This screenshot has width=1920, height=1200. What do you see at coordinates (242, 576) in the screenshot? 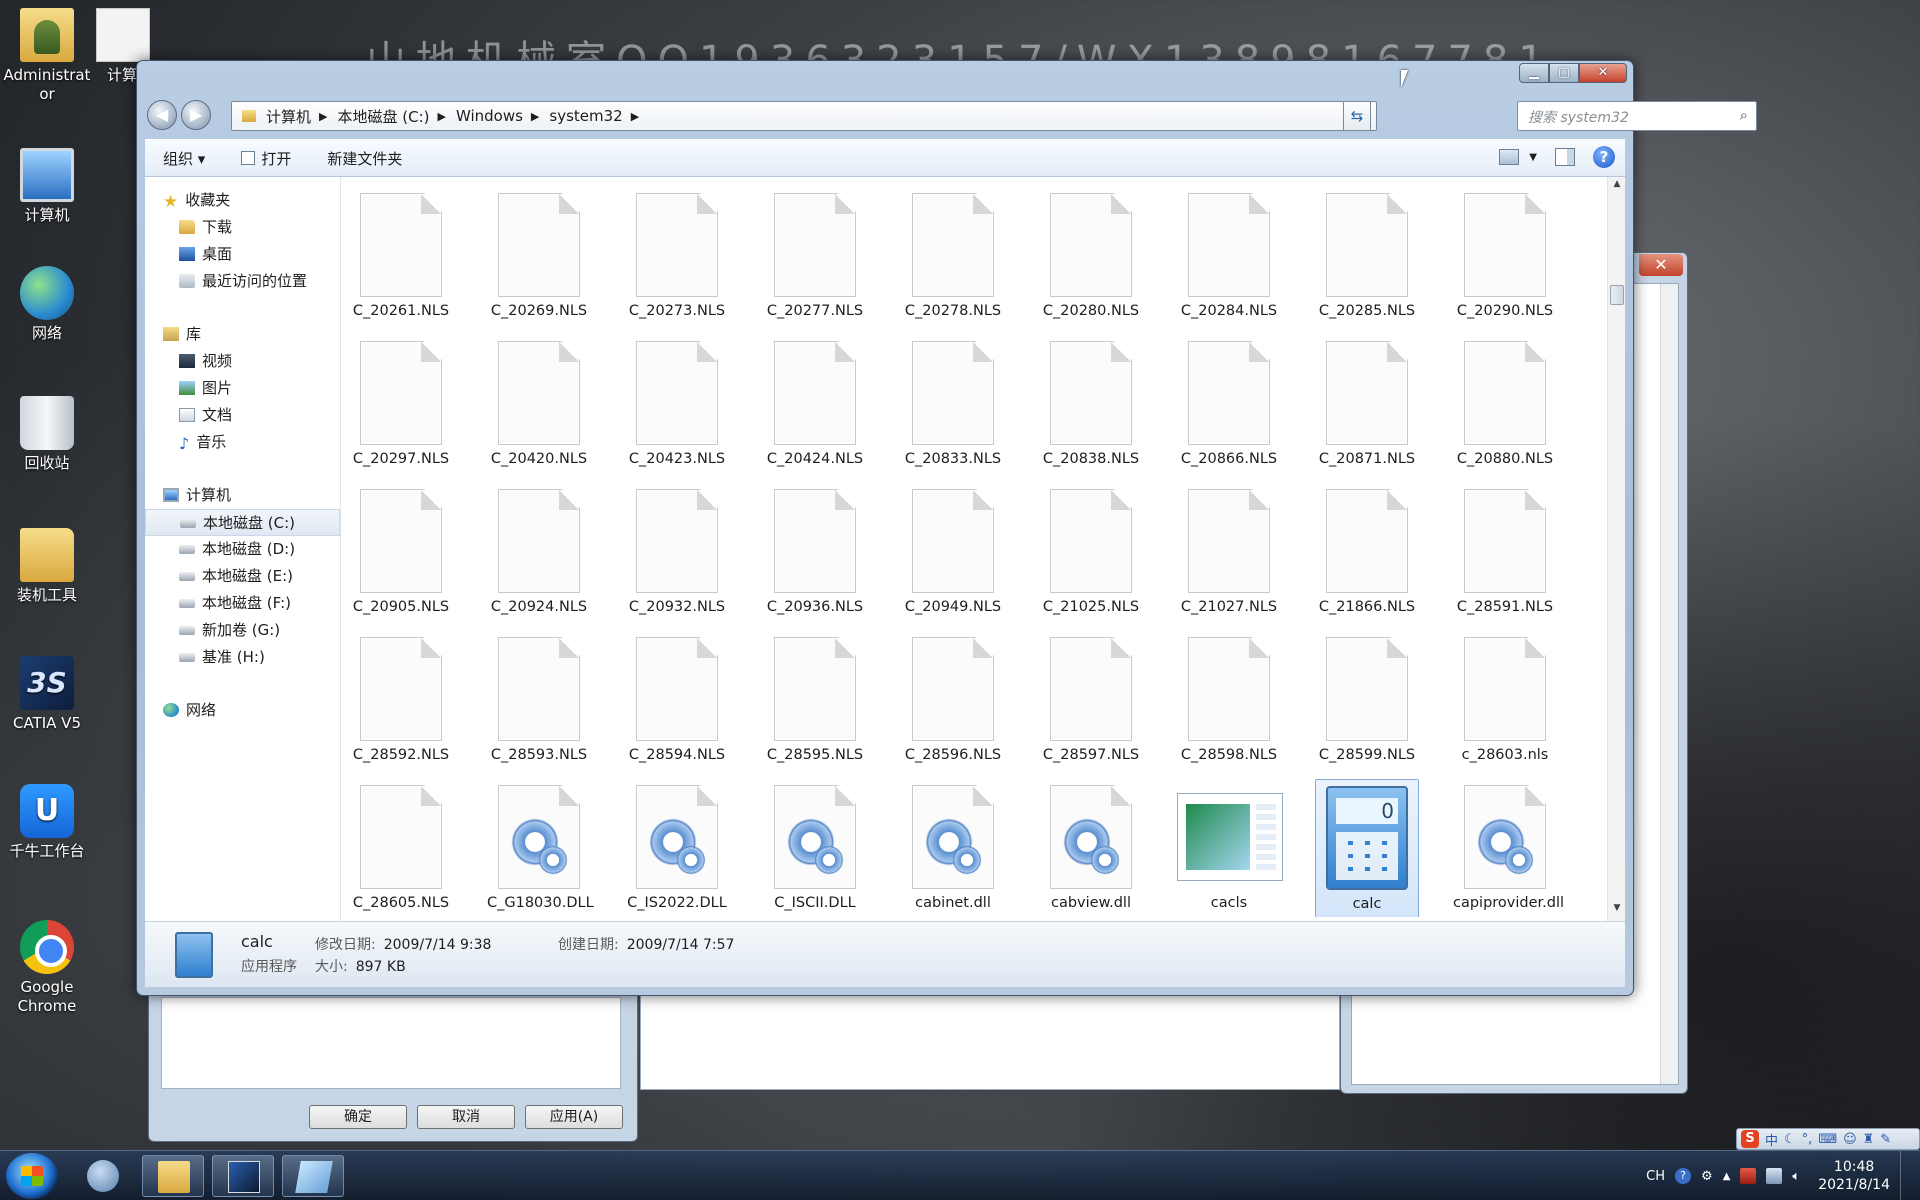
I see `nav-drive-e: 本地磁盘 (E:)` at bounding box center [242, 576].